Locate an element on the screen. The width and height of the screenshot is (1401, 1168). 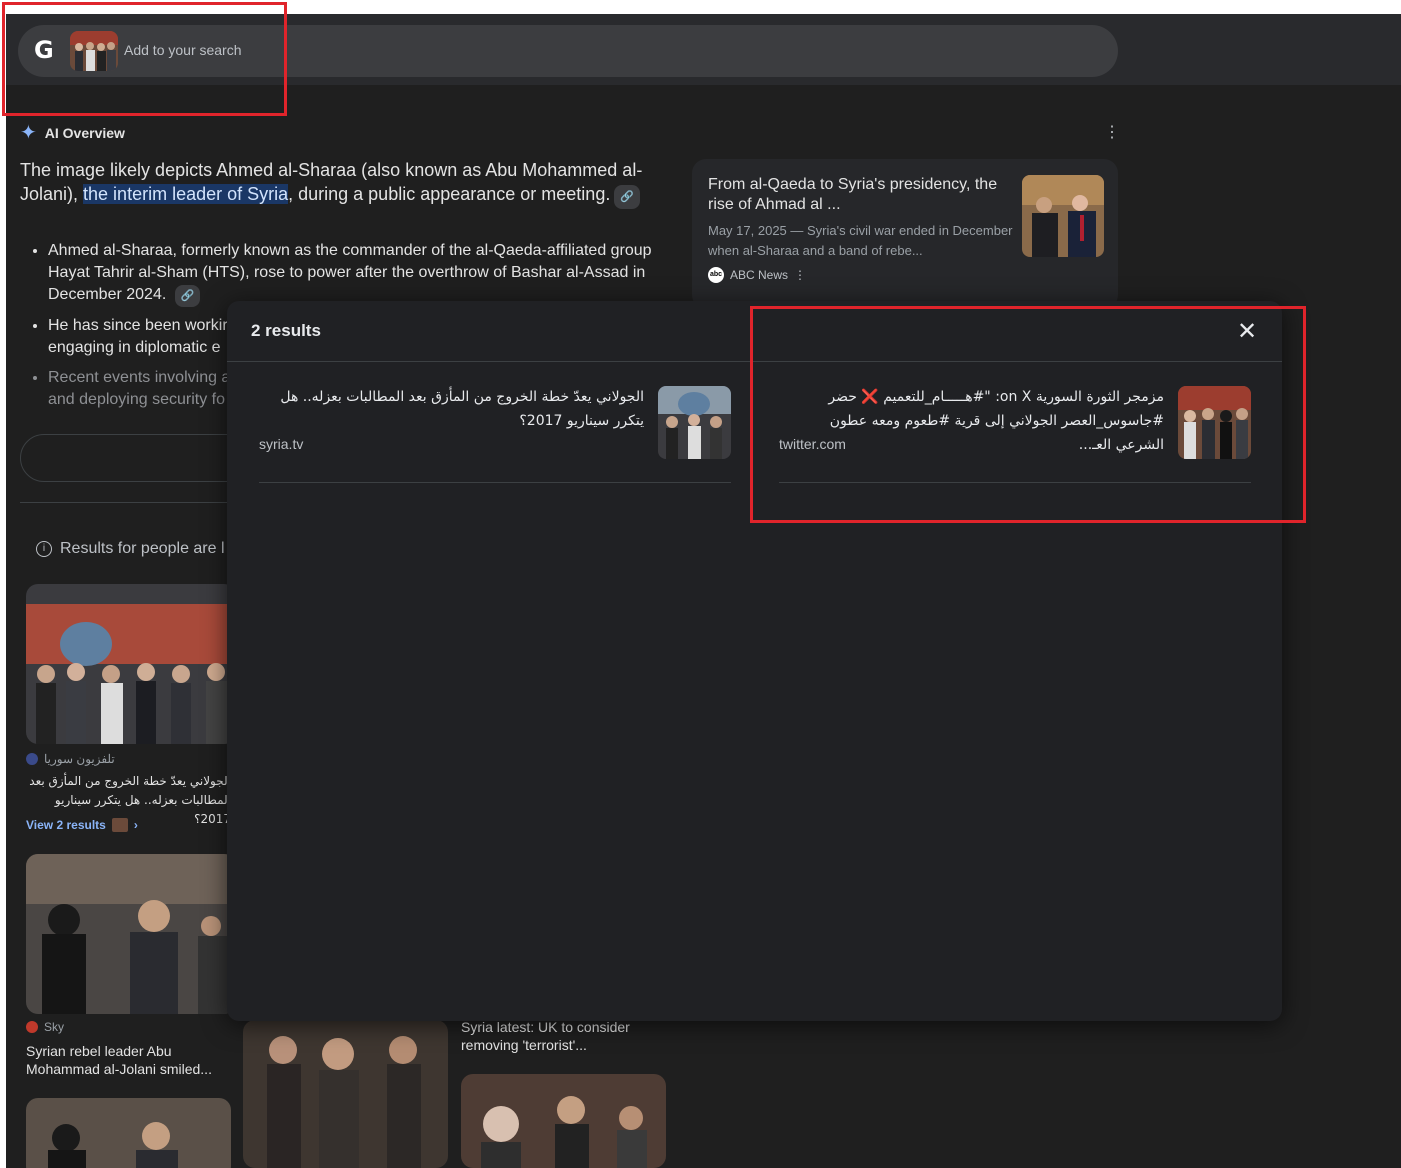
highlight-box-result is located at coordinates (1028, 414).